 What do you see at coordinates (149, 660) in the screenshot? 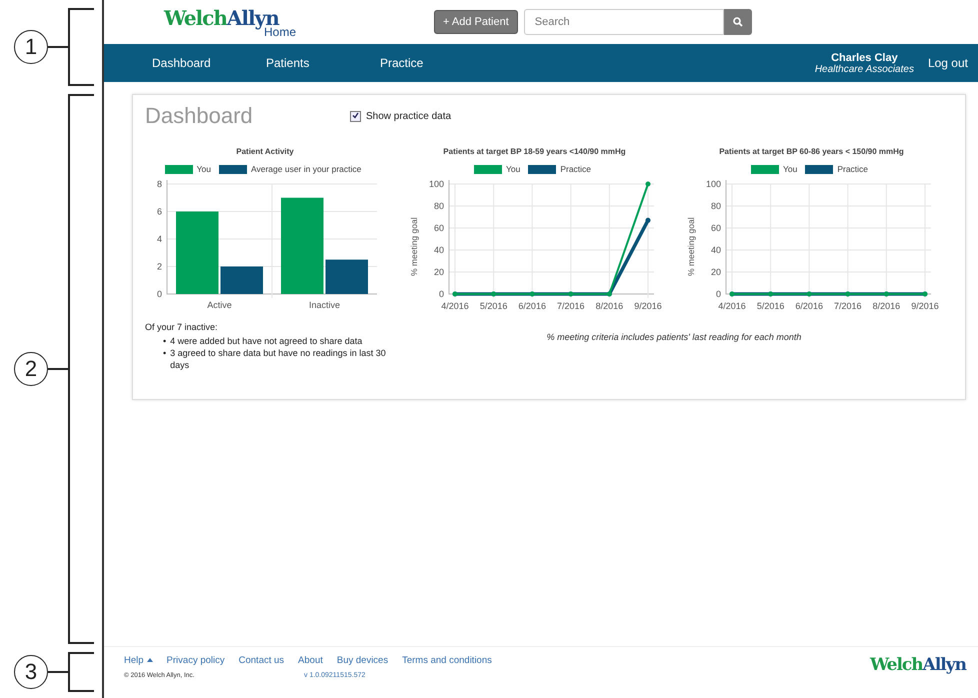
I see `caret-icon` at bounding box center [149, 660].